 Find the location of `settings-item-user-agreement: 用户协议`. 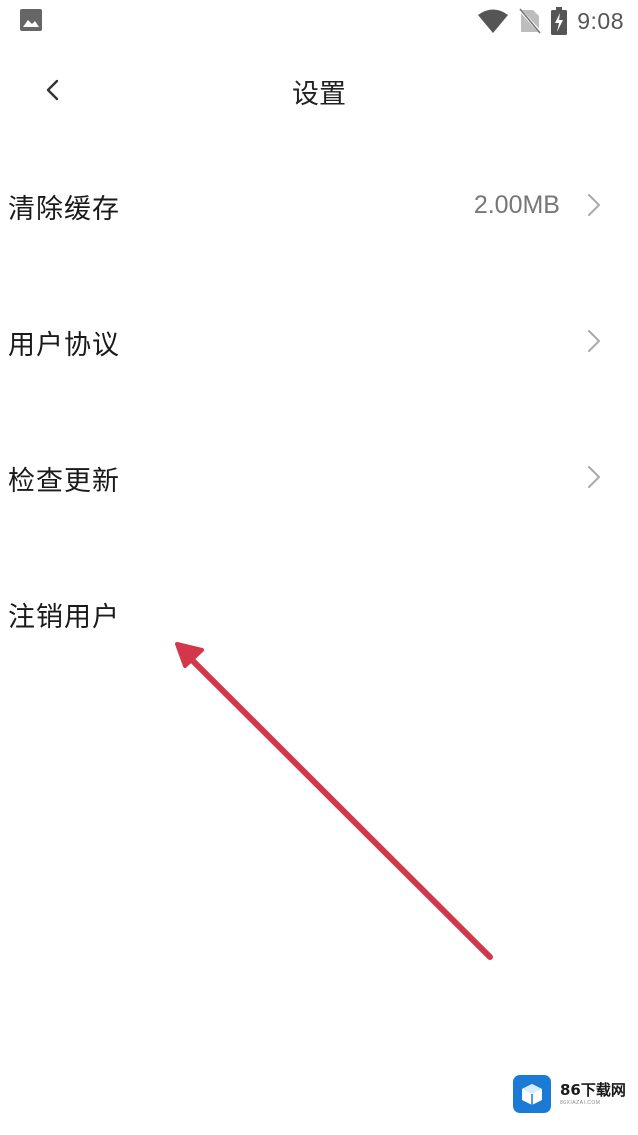

settings-item-user-agreement: 用户协议 is located at coordinates (319, 342).